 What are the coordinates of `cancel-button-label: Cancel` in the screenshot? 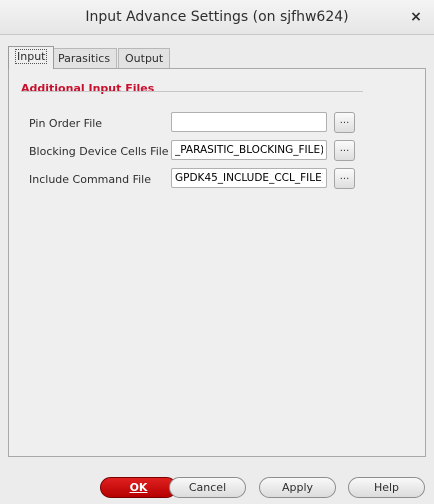 It's located at (207, 487).